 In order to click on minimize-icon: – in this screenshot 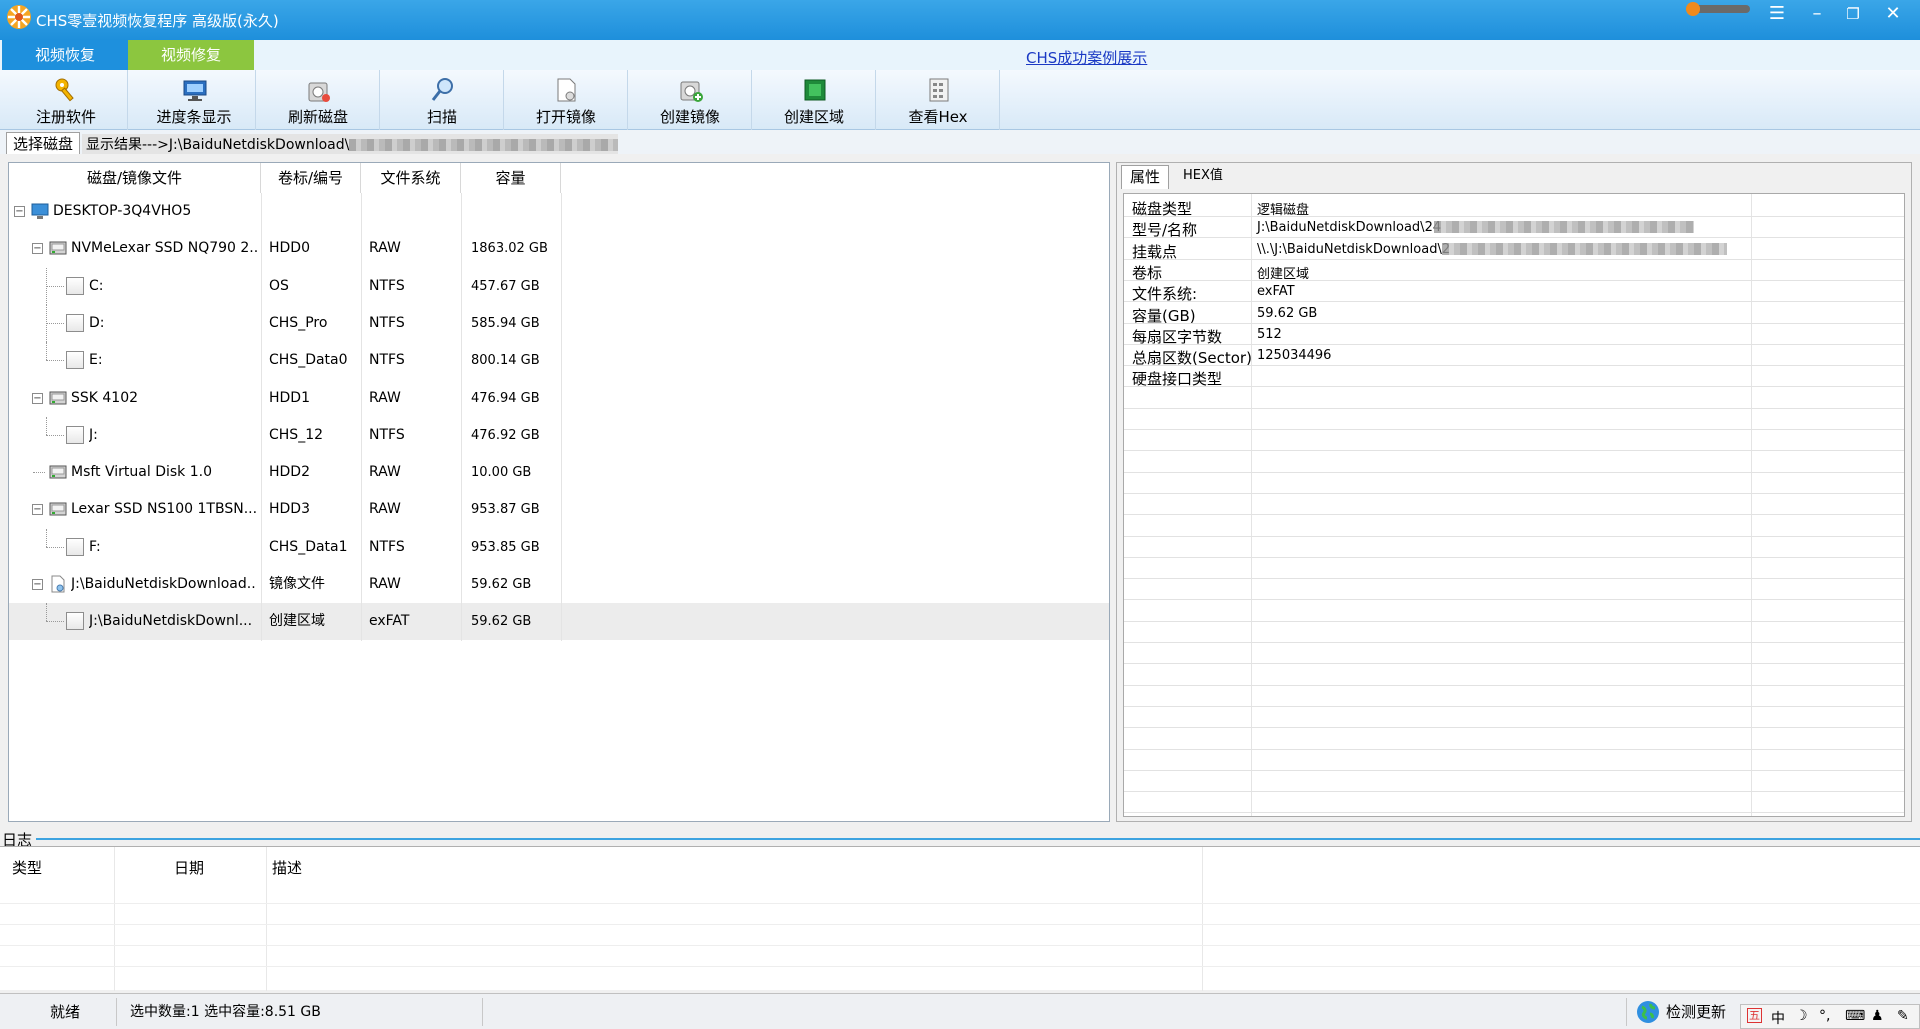, I will do `click(1817, 15)`.